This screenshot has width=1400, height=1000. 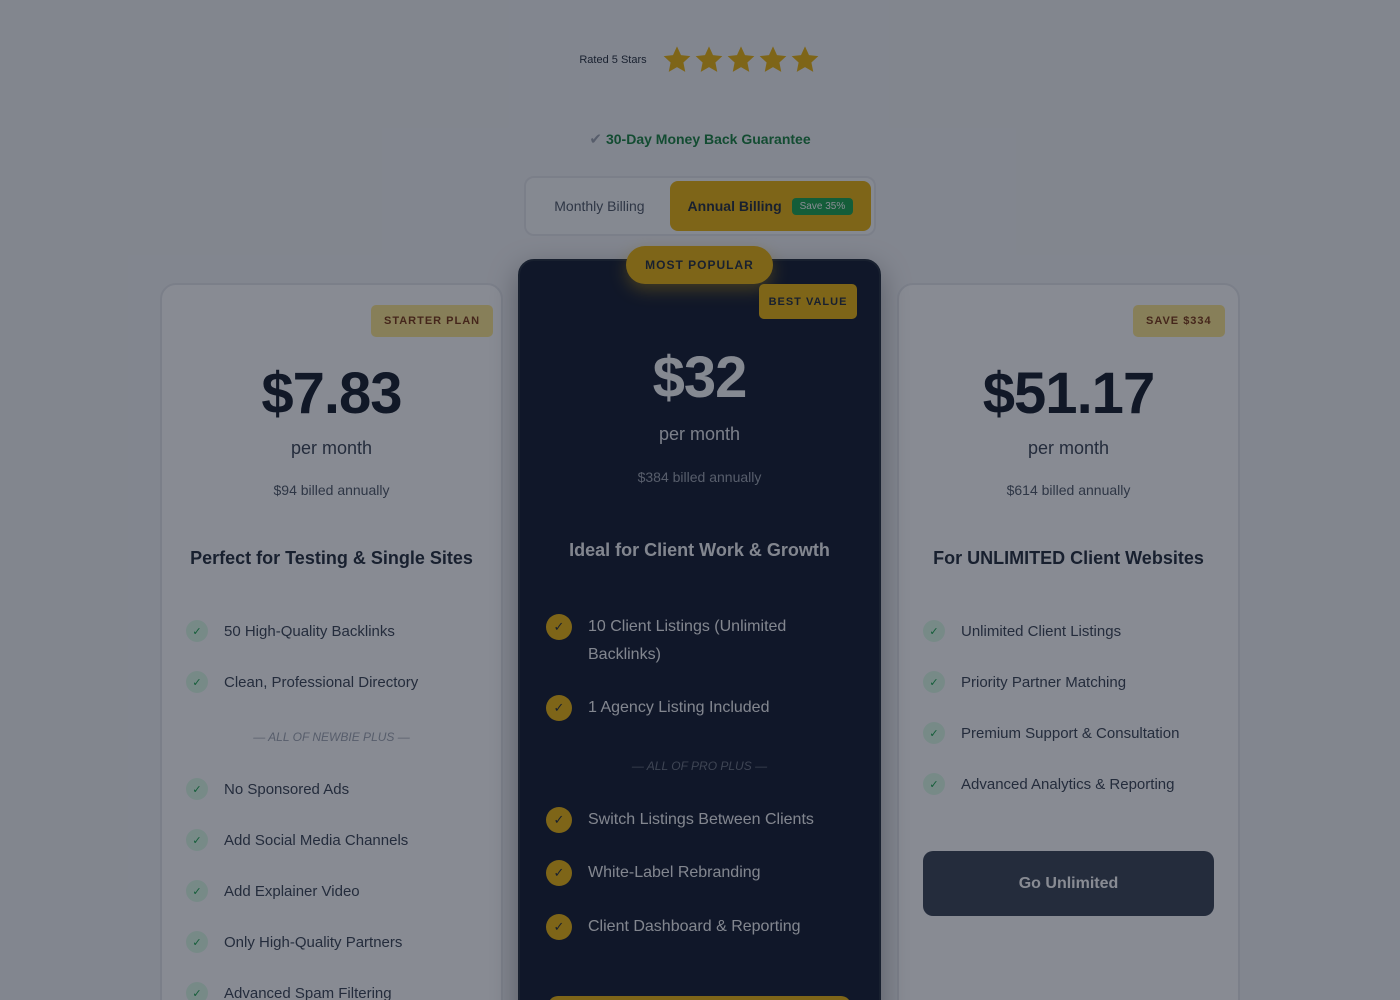 I want to click on feature-label: Advanced Spam Filtering, so click(x=308, y=992).